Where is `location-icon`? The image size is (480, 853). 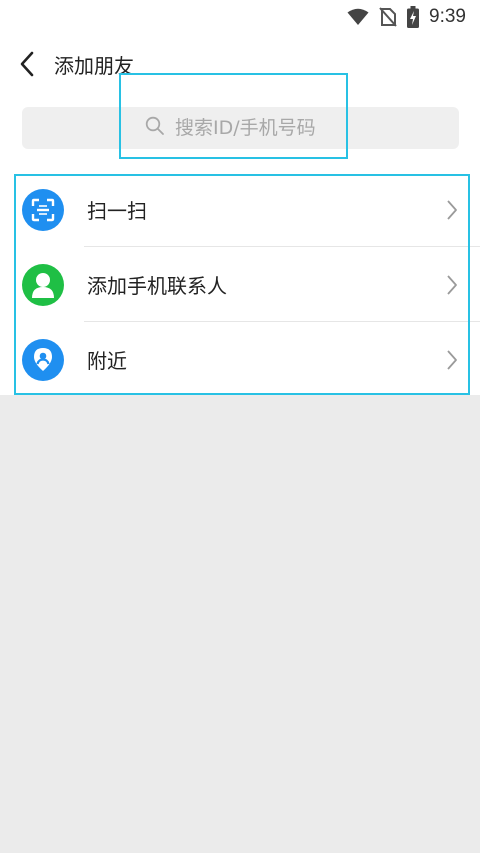
location-icon is located at coordinates (43, 359).